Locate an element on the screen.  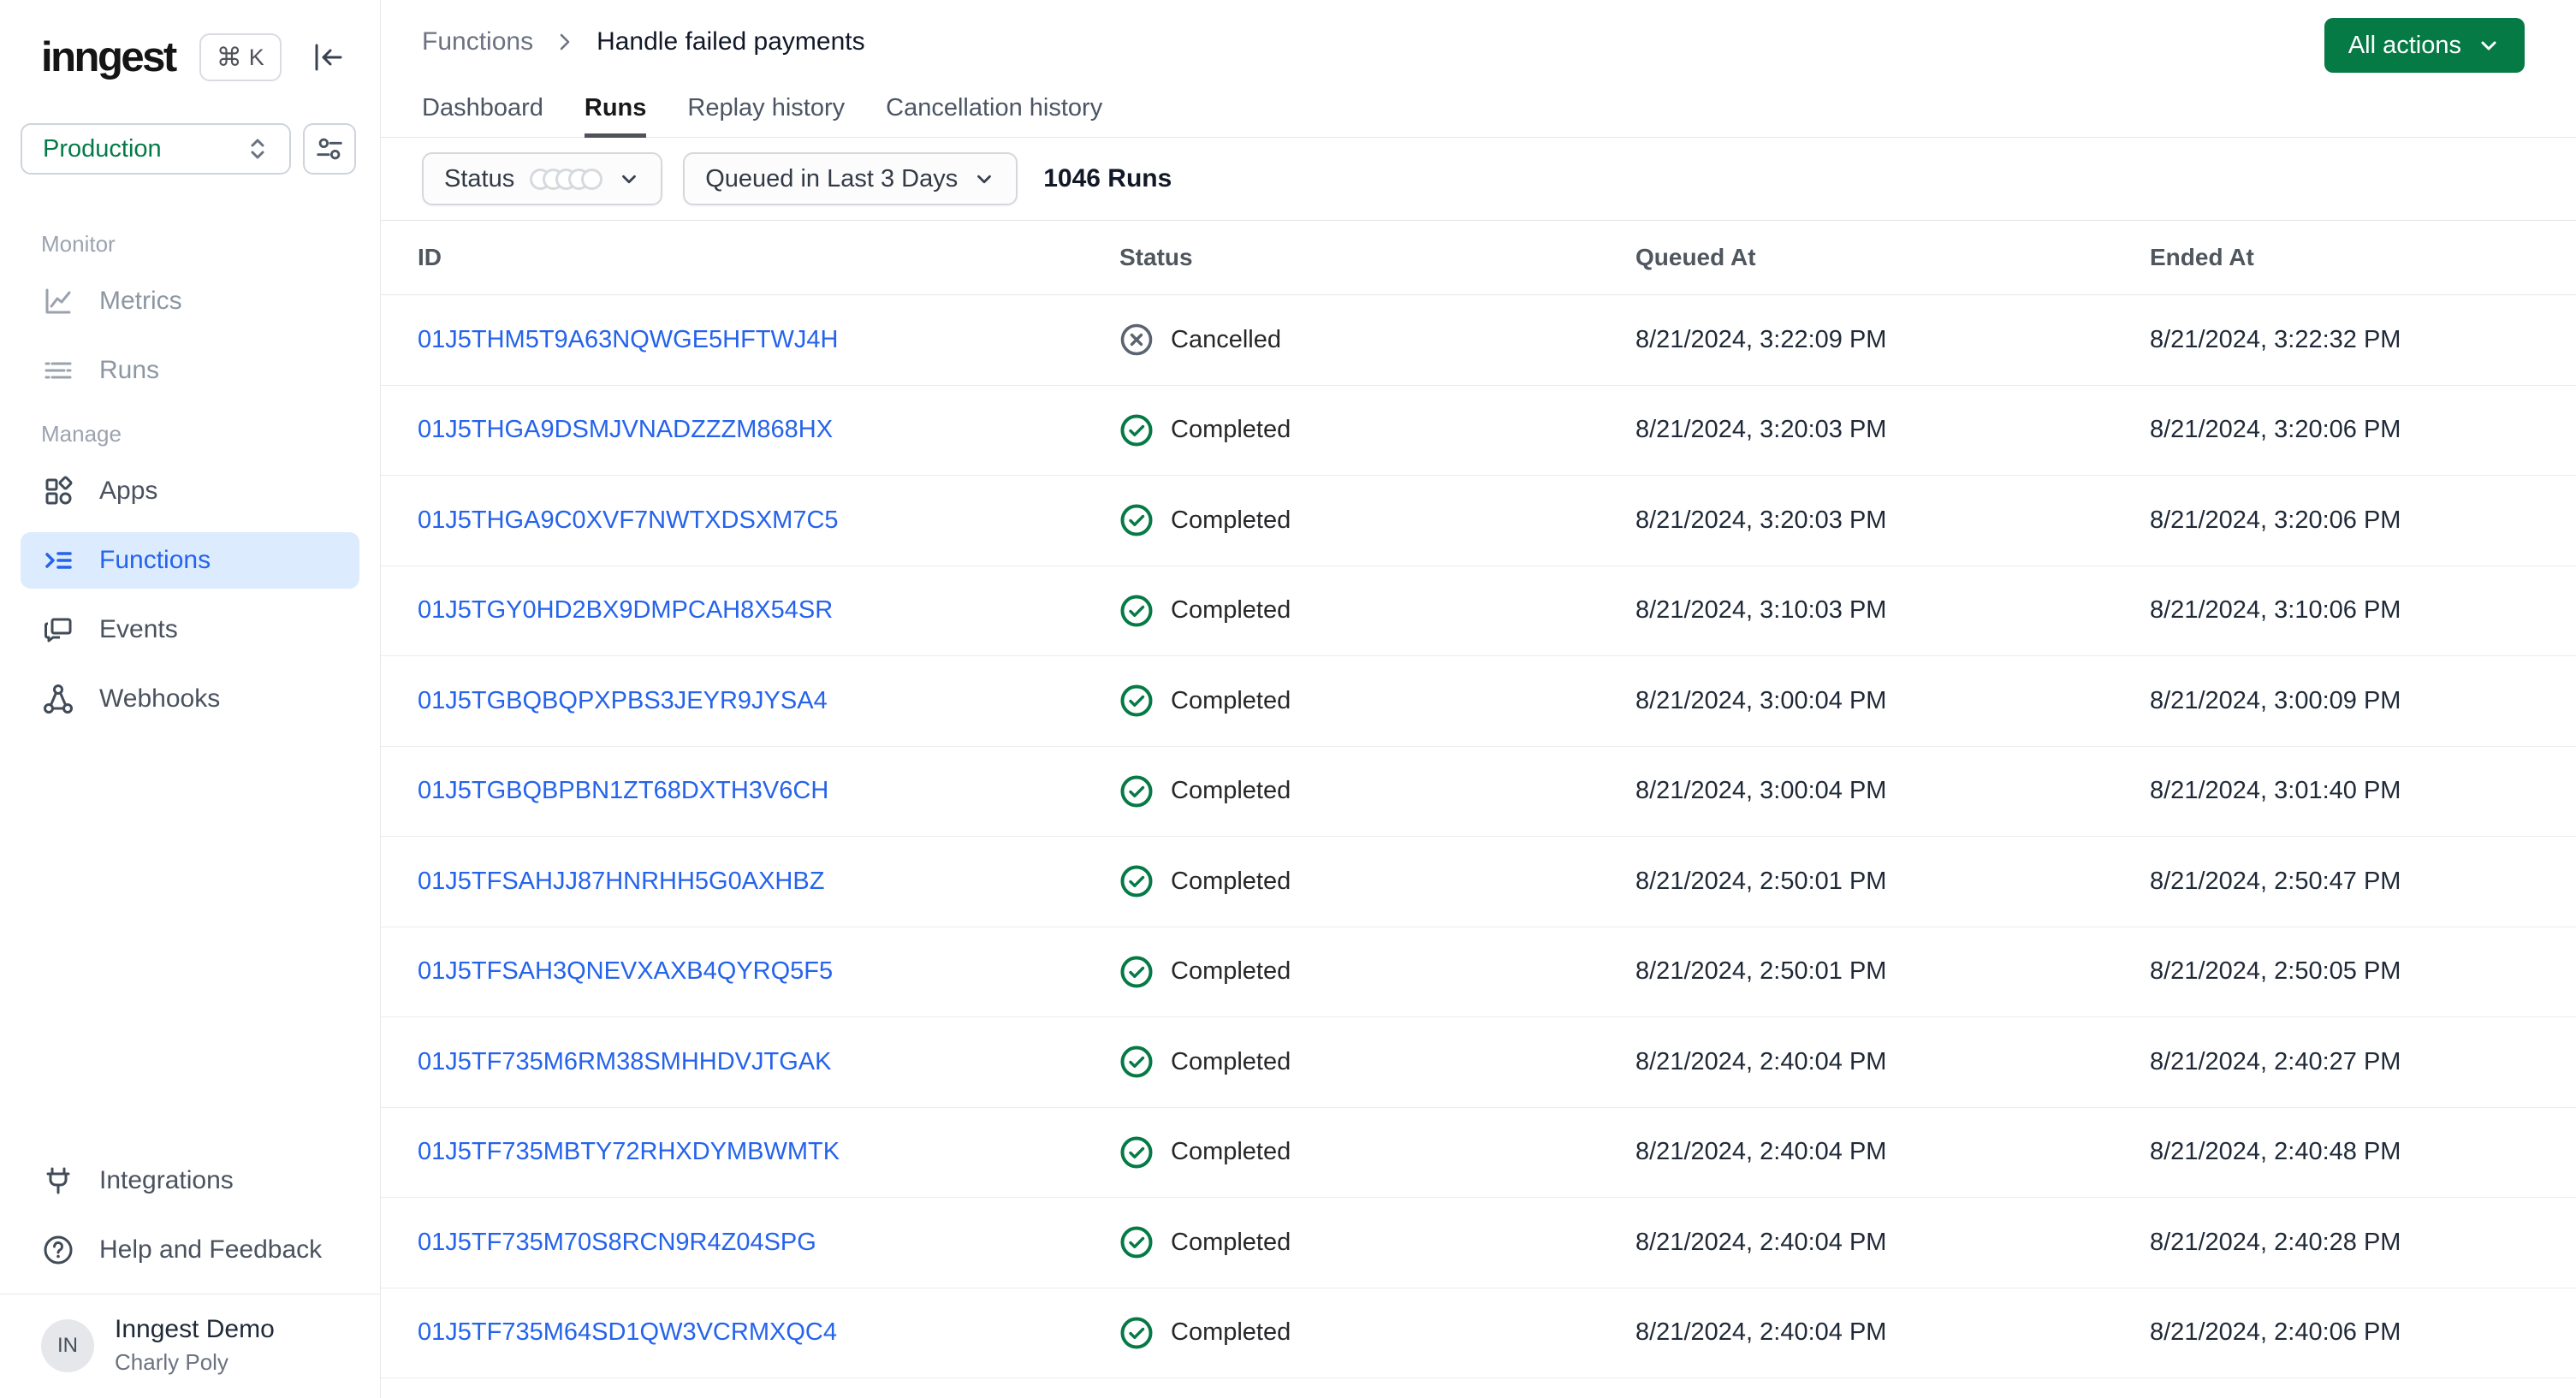
list-icon is located at coordinates (58, 370).